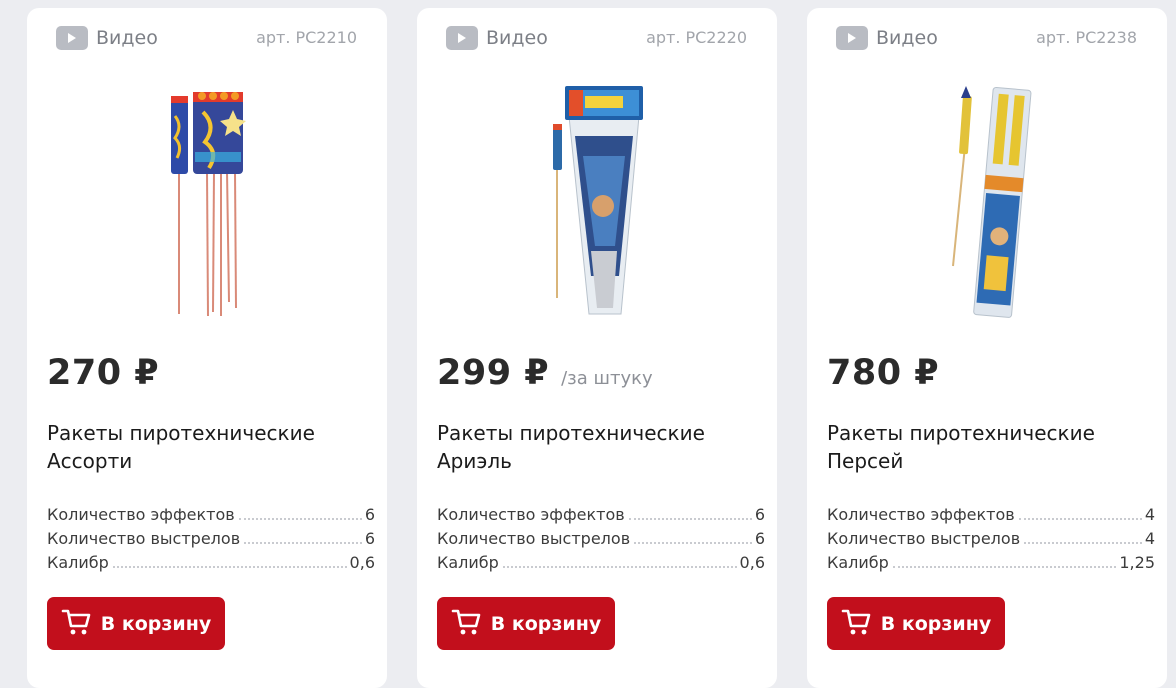  Describe the element at coordinates (493, 373) in the screenshot. I see `price: 299 ₽` at that location.